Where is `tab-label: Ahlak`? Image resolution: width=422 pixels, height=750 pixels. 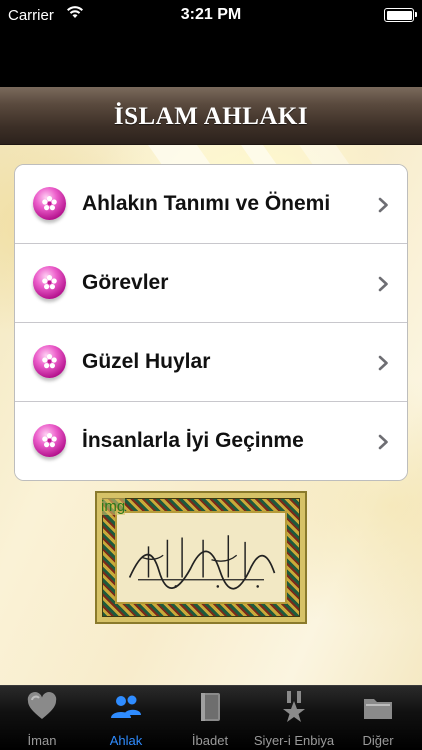
tab-label: Ahlak is located at coordinates (126, 740).